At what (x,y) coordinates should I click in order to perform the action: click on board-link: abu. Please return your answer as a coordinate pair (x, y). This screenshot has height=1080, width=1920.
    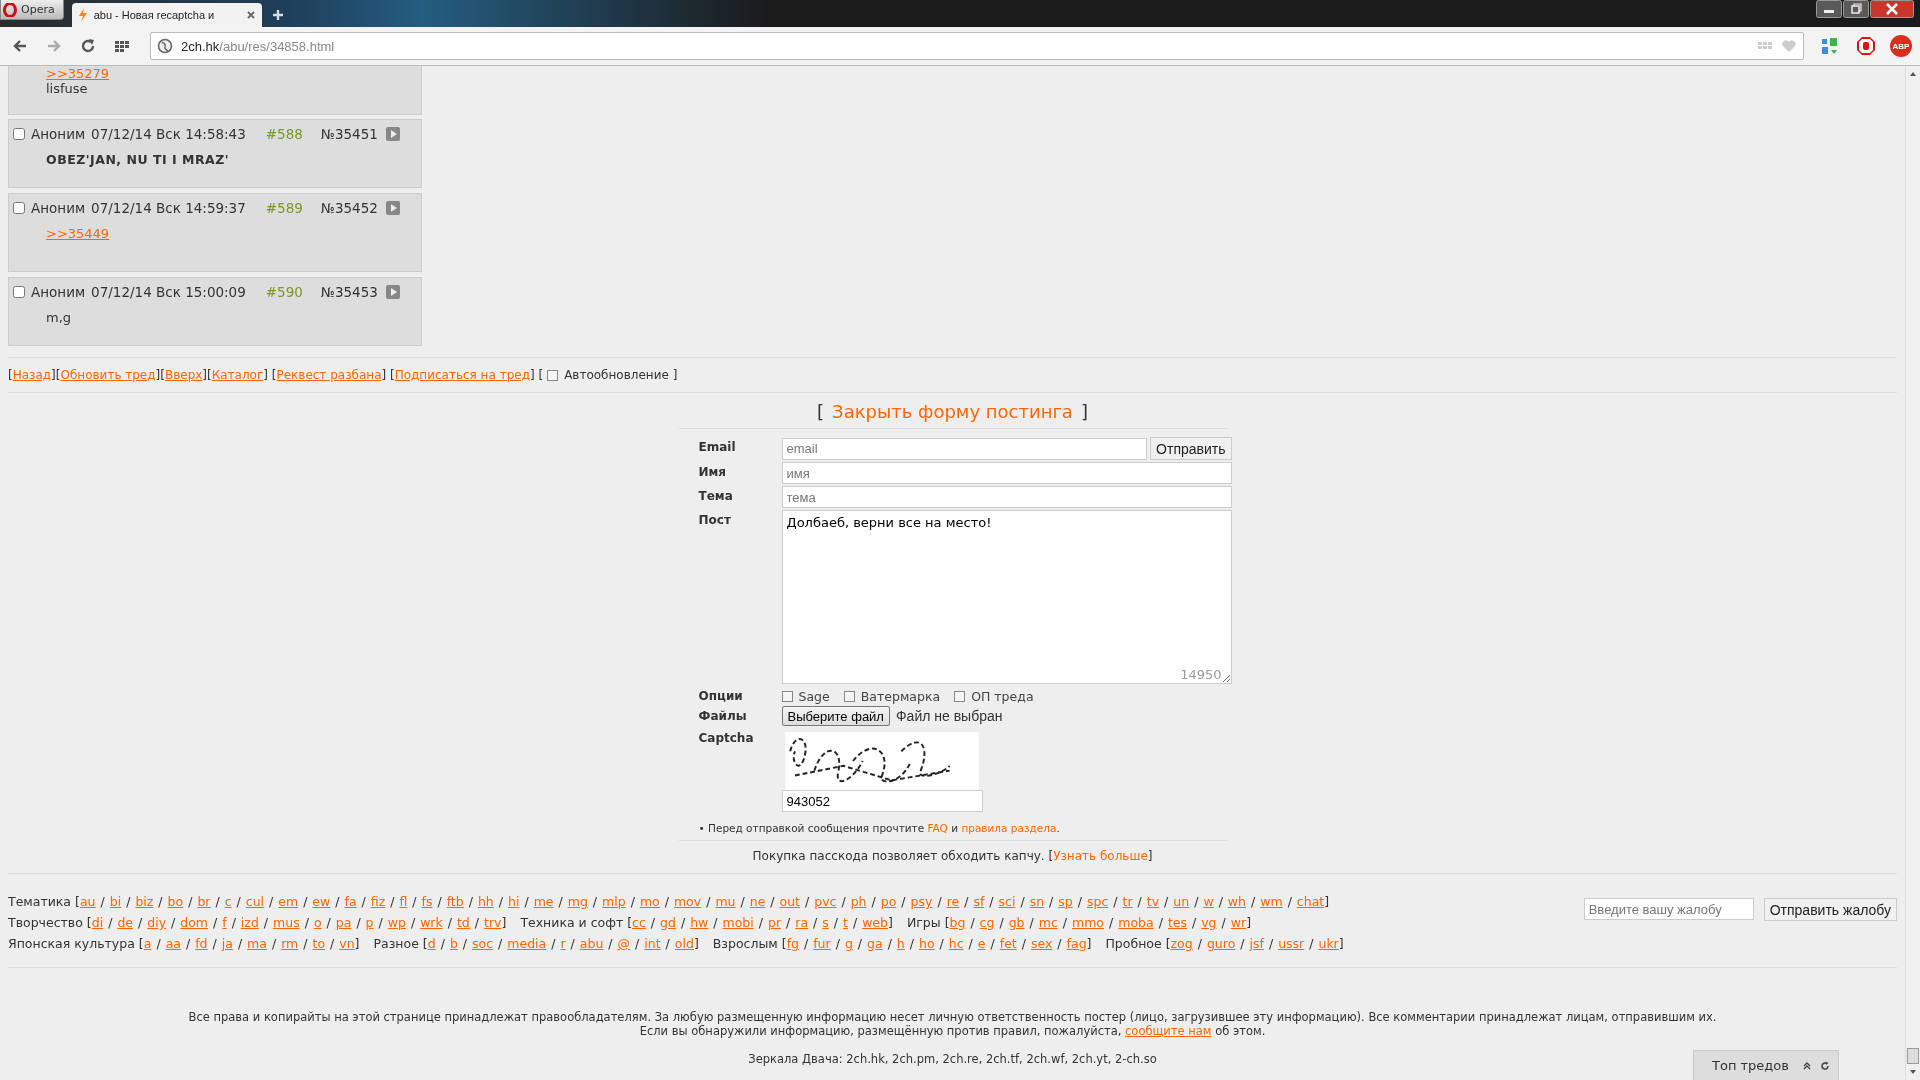
    Looking at the image, I should click on (591, 943).